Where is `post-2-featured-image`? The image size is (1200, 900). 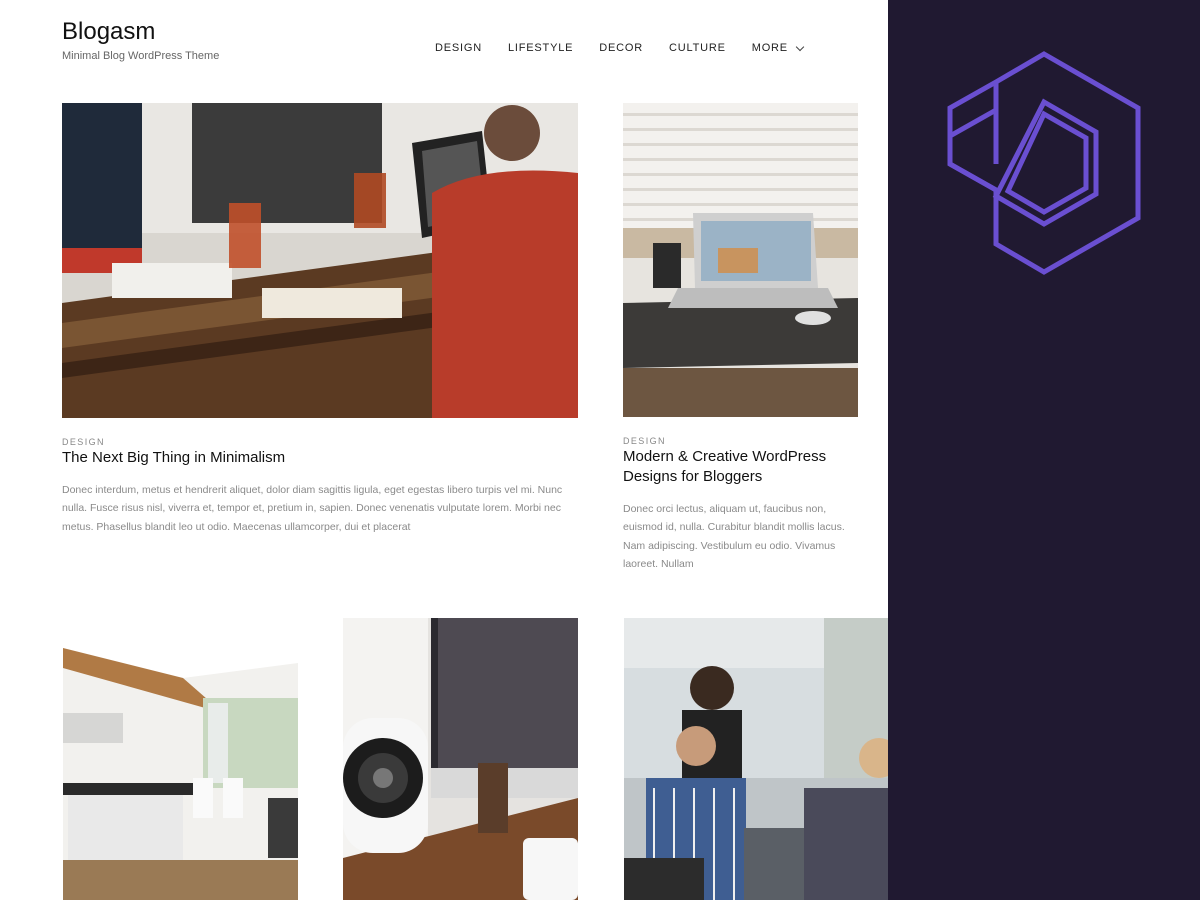
post-2-featured-image is located at coordinates (740, 260).